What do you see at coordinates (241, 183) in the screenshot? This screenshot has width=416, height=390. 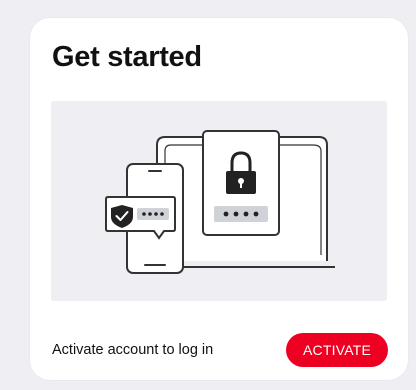 I see `lock-card` at bounding box center [241, 183].